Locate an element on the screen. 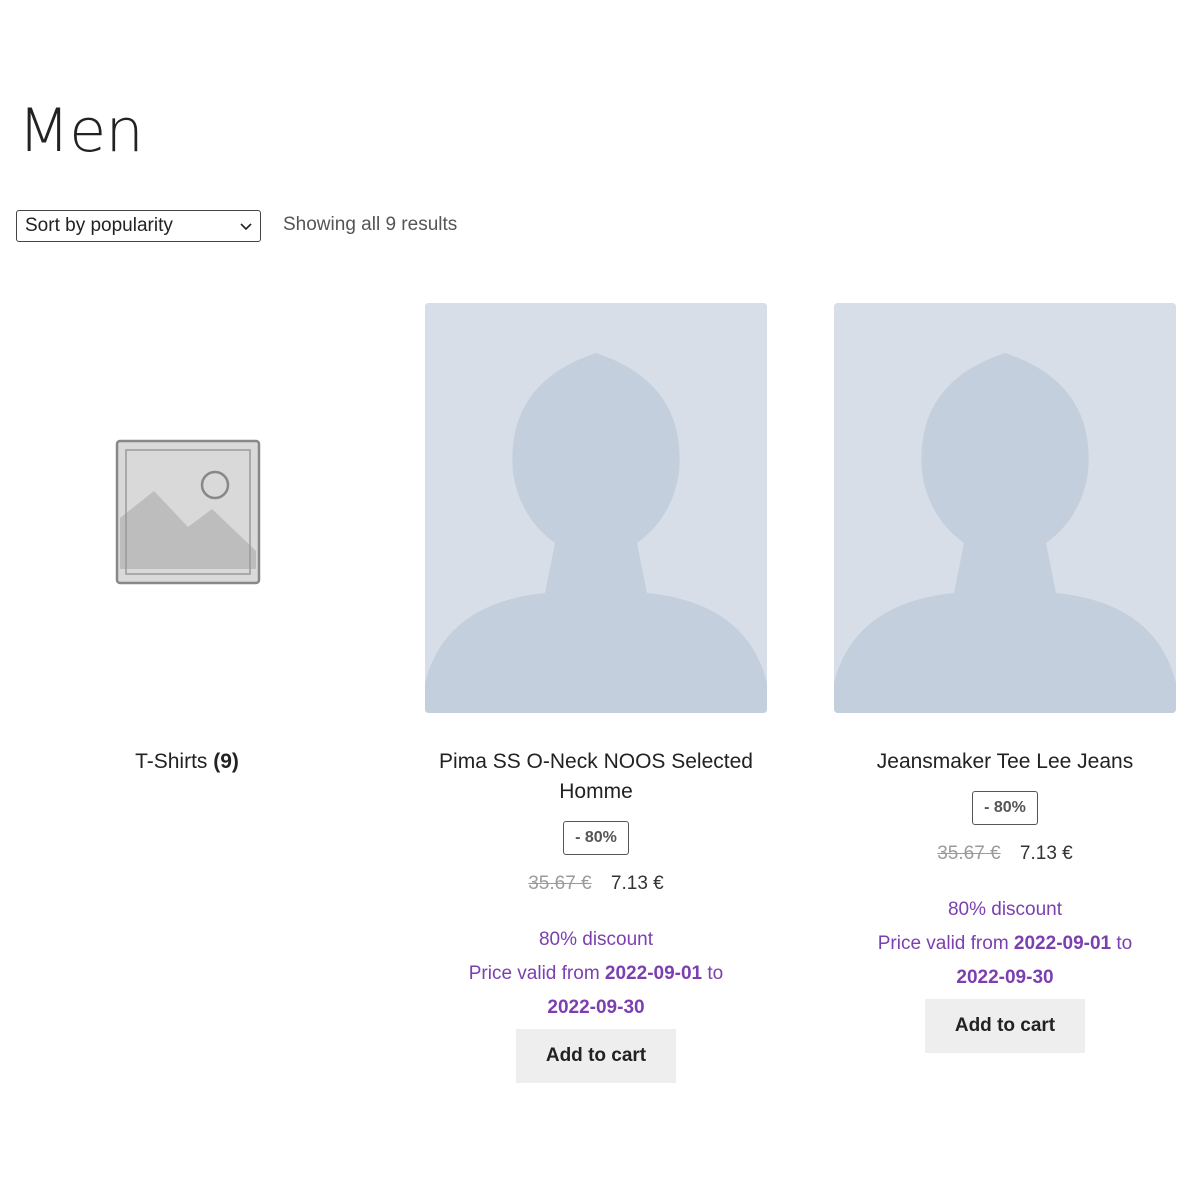 The image size is (1200, 1200). sort-select: Sort by popularity is located at coordinates (138, 226).